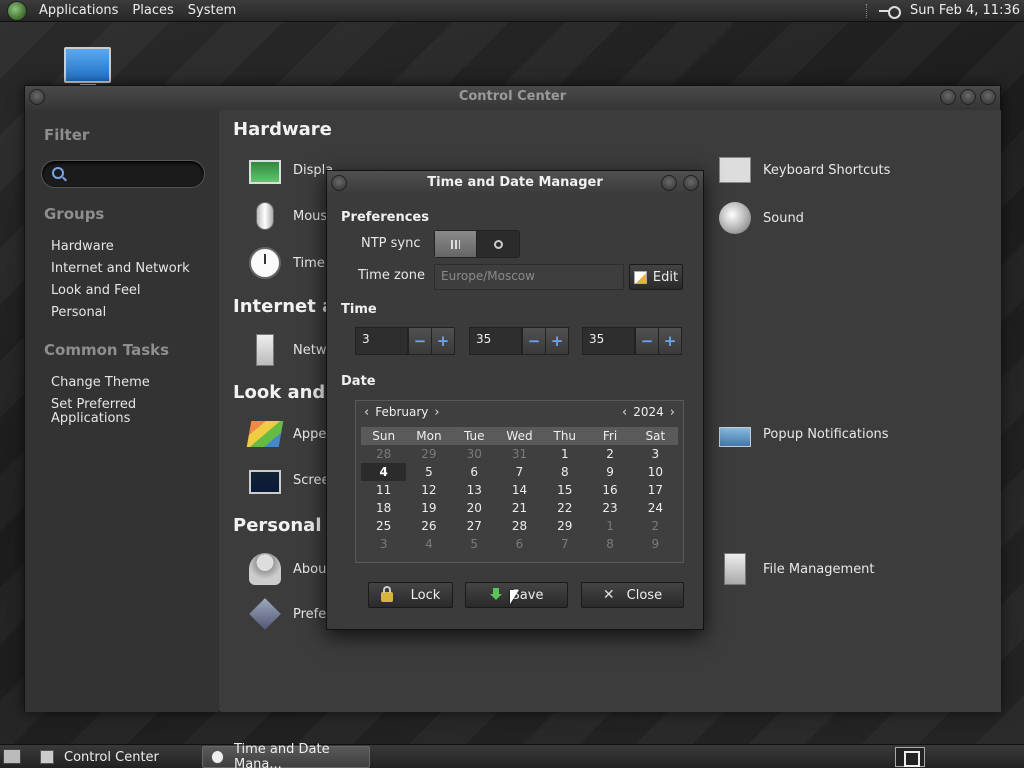 The height and width of the screenshot is (768, 1024). I want to click on item-popup-notifications: Popup Notifications, so click(804, 434).